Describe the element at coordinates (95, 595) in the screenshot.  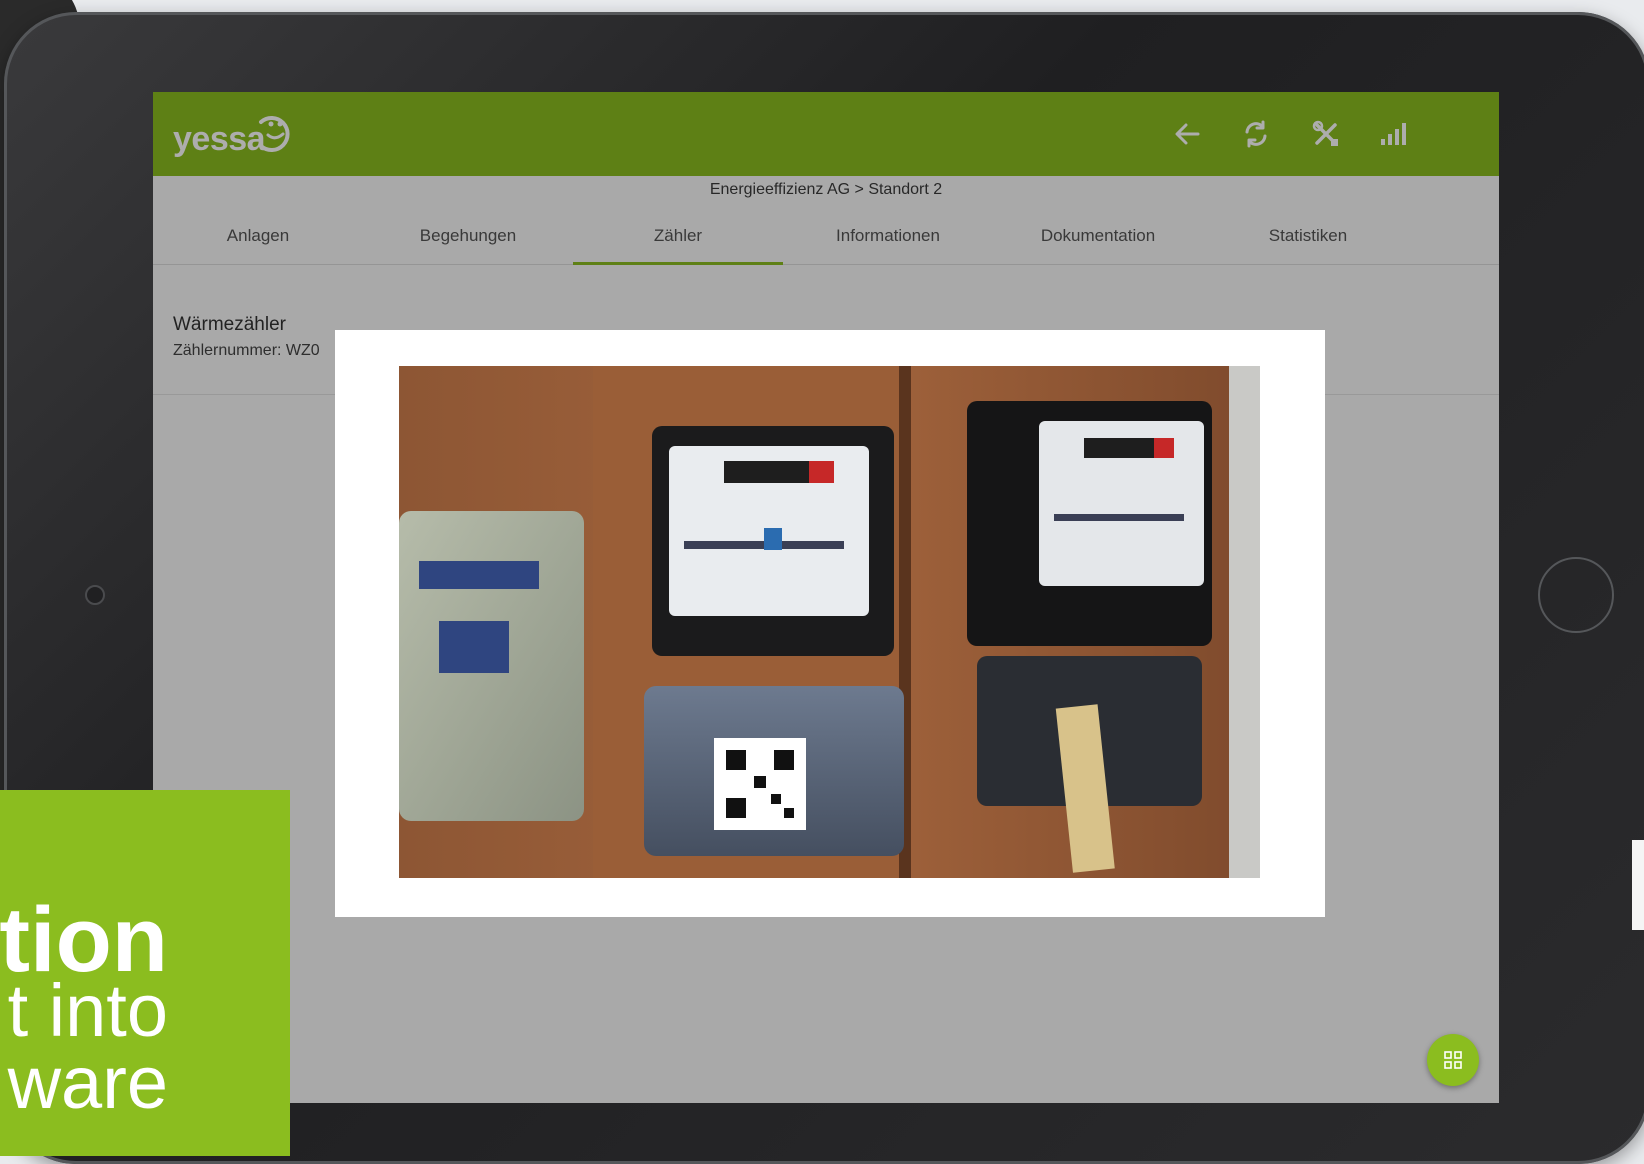
I see `camera-icon` at that location.